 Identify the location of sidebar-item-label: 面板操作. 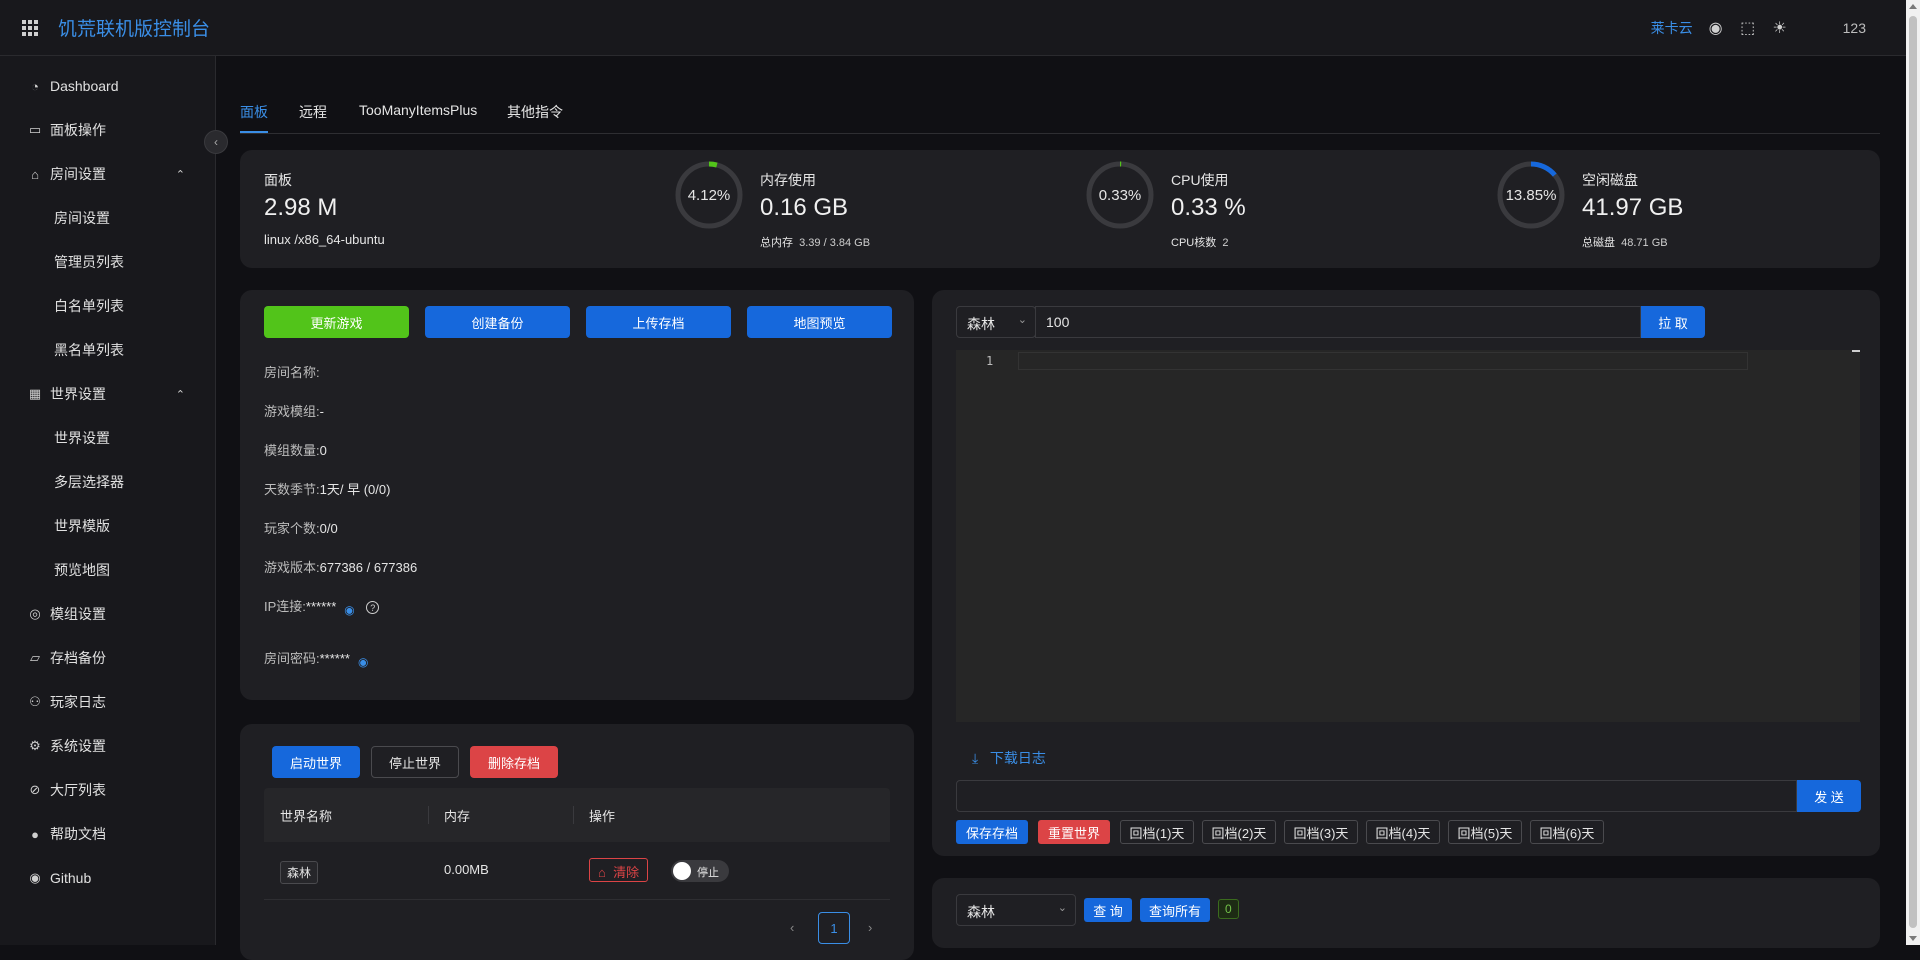
(78, 130).